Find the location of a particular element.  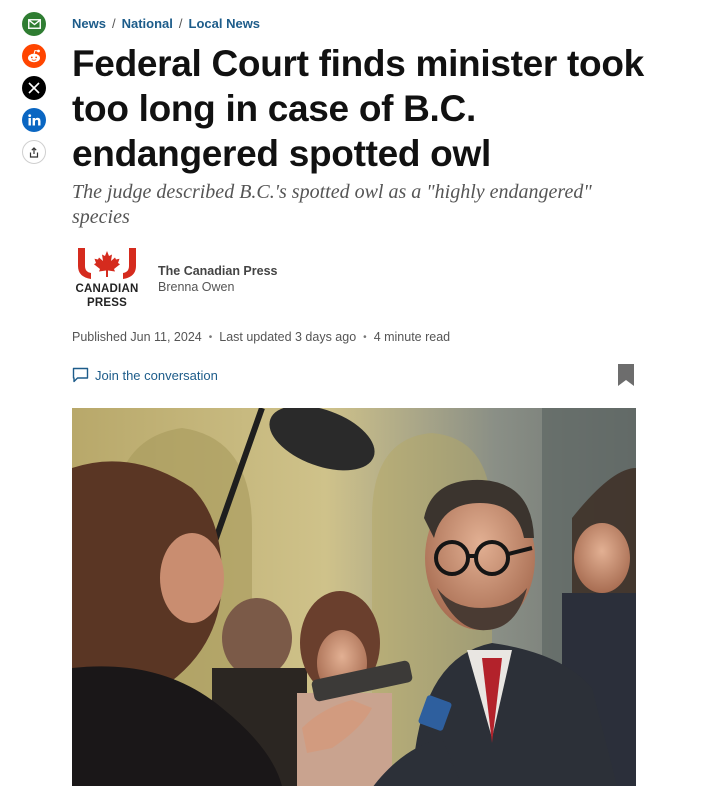

share-reddit-button is located at coordinates (34, 56).